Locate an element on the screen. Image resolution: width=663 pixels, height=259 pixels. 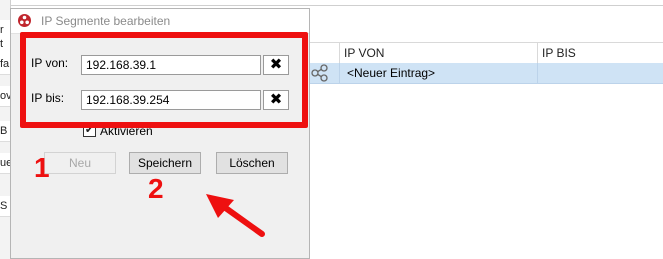
dialog-titlebar: IP Segmente bearbeiten is located at coordinates (160, 21).